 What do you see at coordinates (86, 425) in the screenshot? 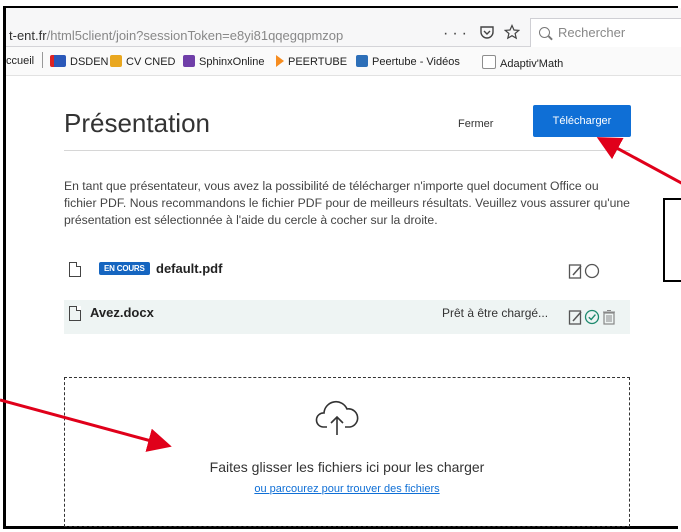
I see `arrow-to-dropzone` at bounding box center [86, 425].